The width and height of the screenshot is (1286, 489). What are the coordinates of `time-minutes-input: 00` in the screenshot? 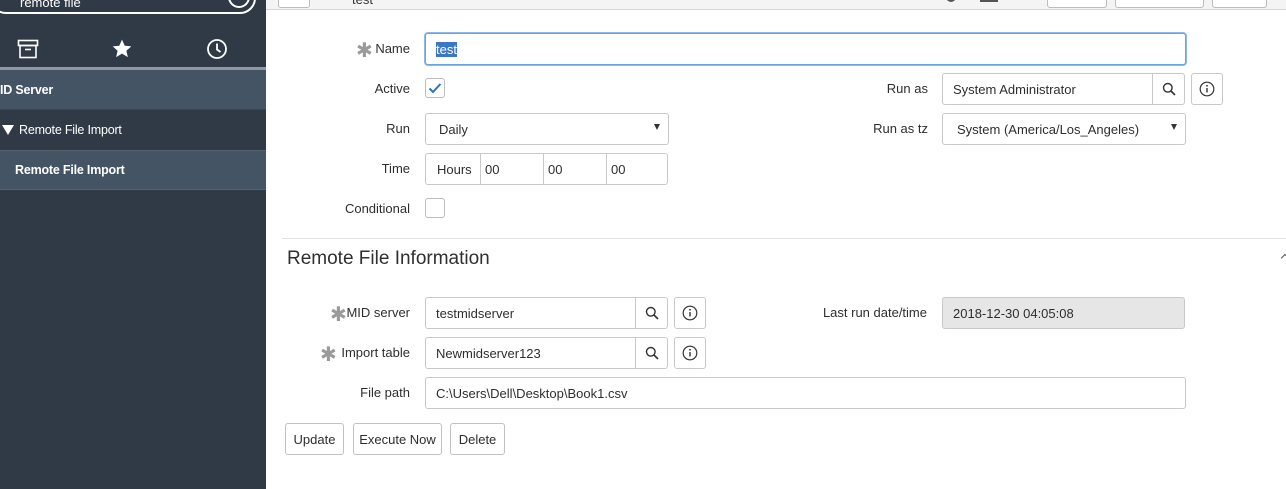 It's located at (575, 169).